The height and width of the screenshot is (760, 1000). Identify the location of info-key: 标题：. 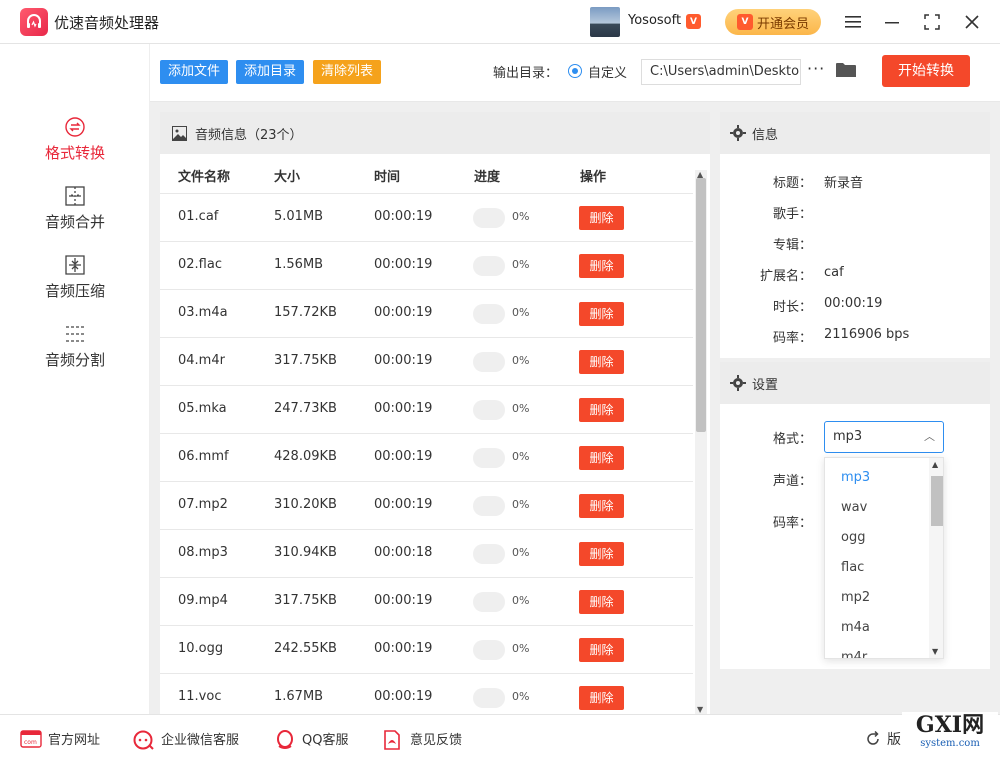
(792, 183).